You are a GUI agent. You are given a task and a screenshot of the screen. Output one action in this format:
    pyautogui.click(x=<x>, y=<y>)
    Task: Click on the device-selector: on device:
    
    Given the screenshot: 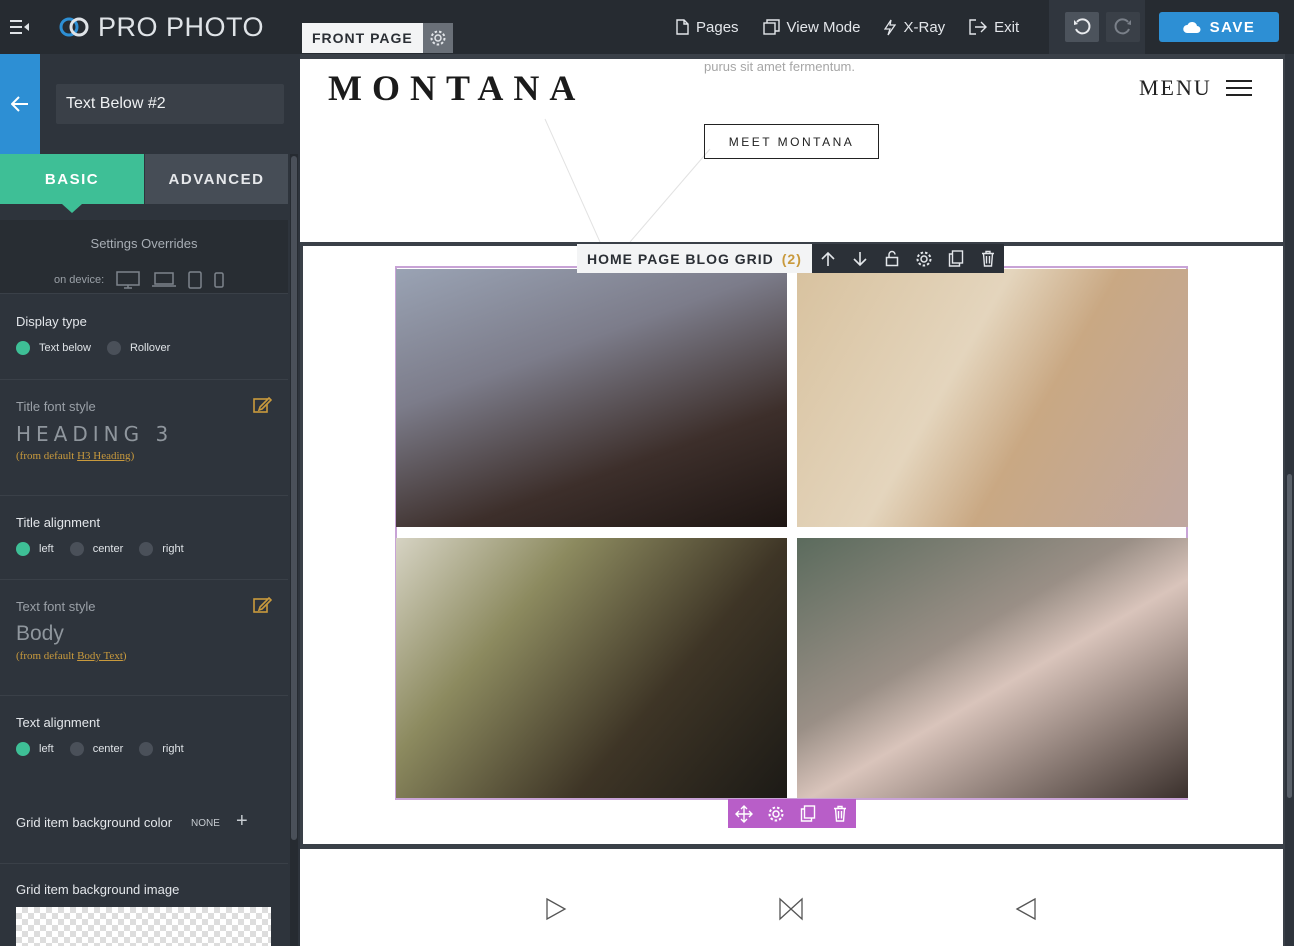 What is the action you would take?
    pyautogui.click(x=139, y=280)
    